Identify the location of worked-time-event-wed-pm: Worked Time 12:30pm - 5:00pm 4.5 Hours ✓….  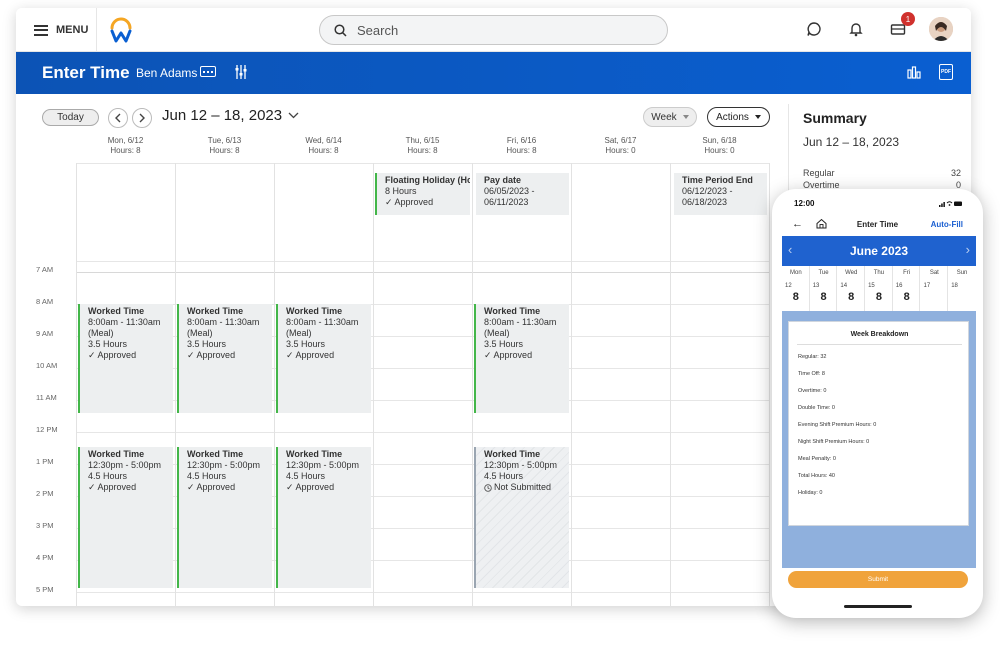
(323, 517).